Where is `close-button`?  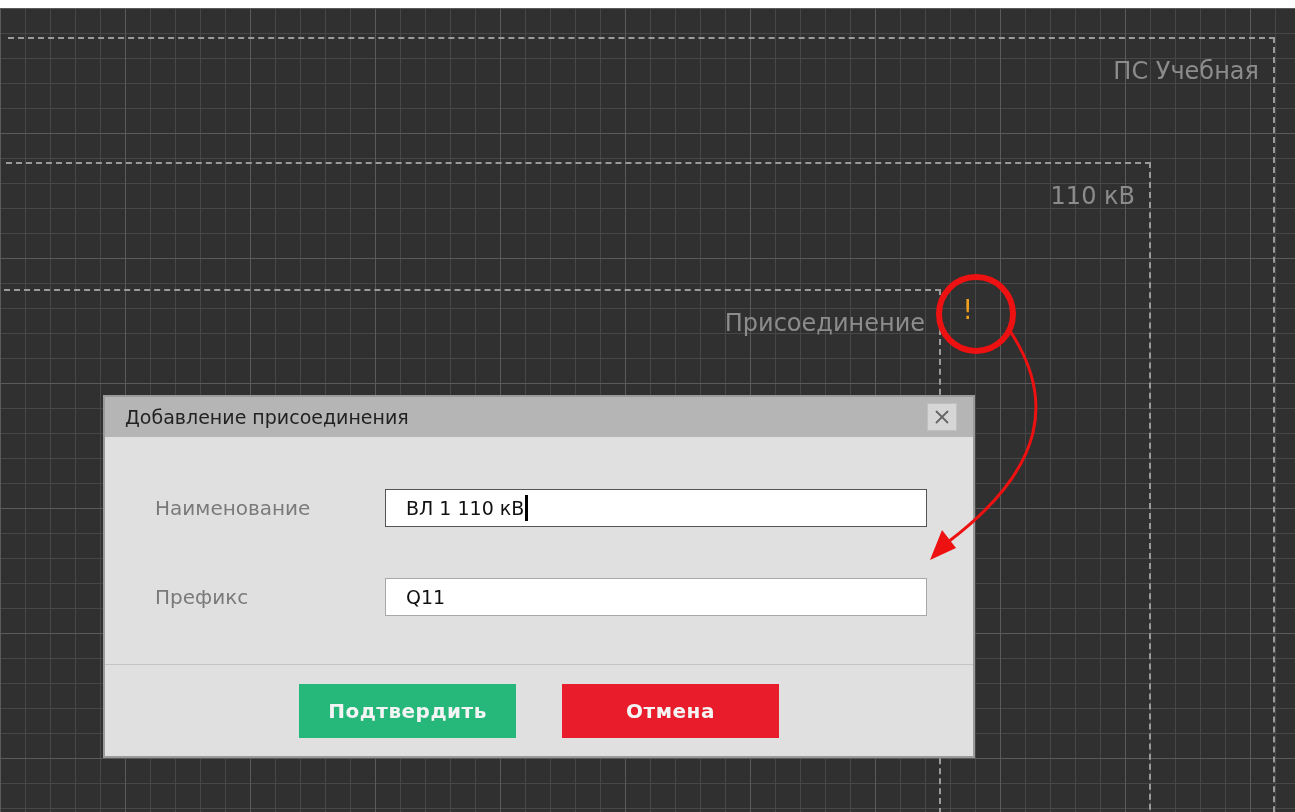
close-button is located at coordinates (942, 417).